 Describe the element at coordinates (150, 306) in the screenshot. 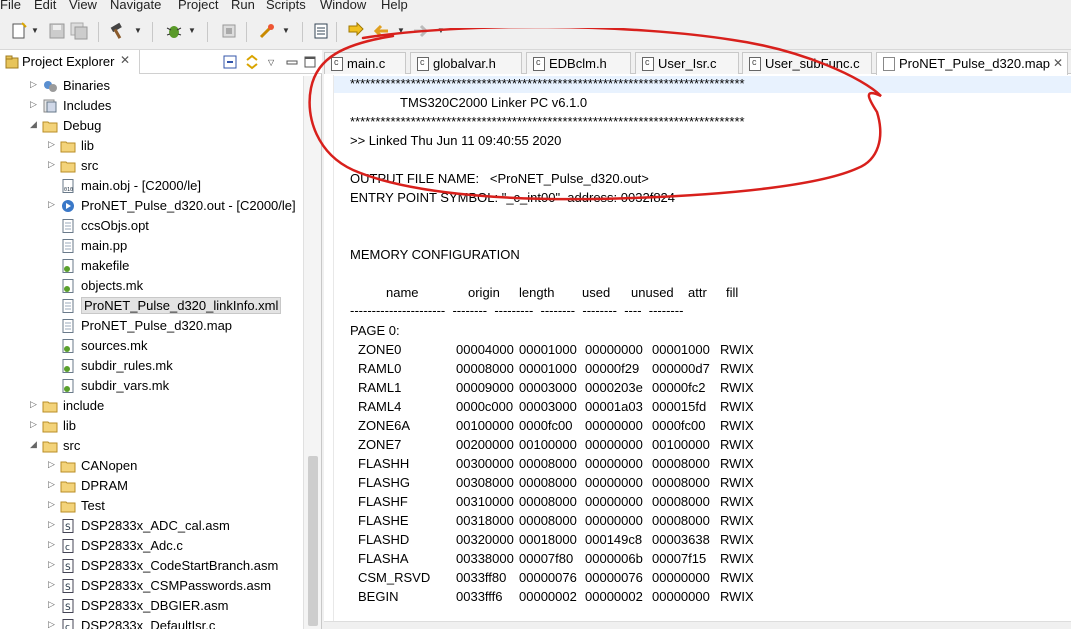

I see `tree-item: ProNET_Pulse_d320_linkInfo.xml` at that location.